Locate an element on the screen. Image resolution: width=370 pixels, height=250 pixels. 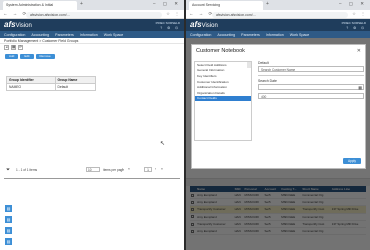
tab-strip: System Administration & Initial + – ▢ ✕ is located at coordinates (92, 5).